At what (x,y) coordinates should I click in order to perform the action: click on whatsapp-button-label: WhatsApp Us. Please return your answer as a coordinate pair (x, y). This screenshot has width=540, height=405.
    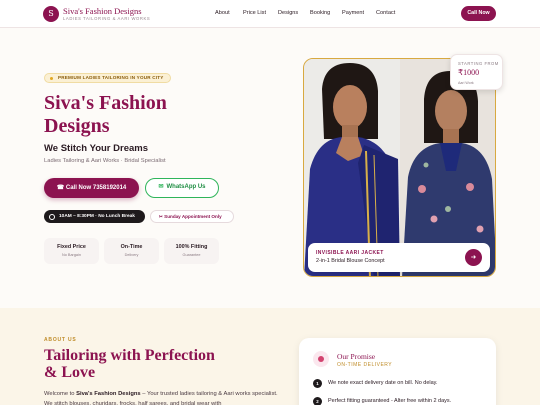
    Looking at the image, I should click on (186, 187).